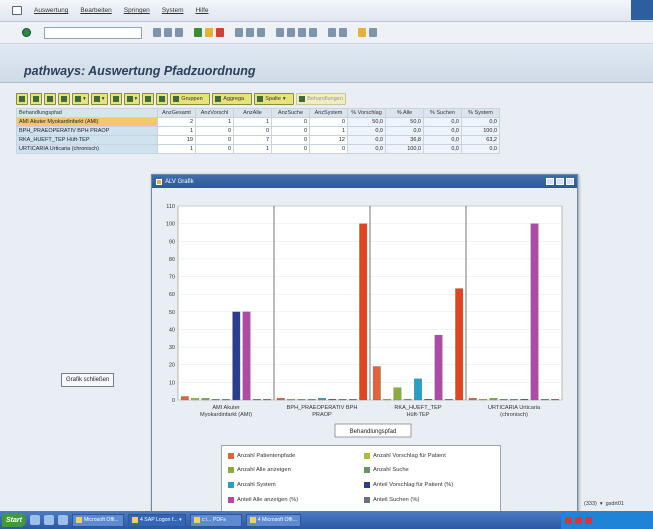 The width and height of the screenshot is (653, 529). Describe the element at coordinates (156, 520) in the screenshot. I see `task-sap-logon: 4 SAP Logon f... ▾` at that location.